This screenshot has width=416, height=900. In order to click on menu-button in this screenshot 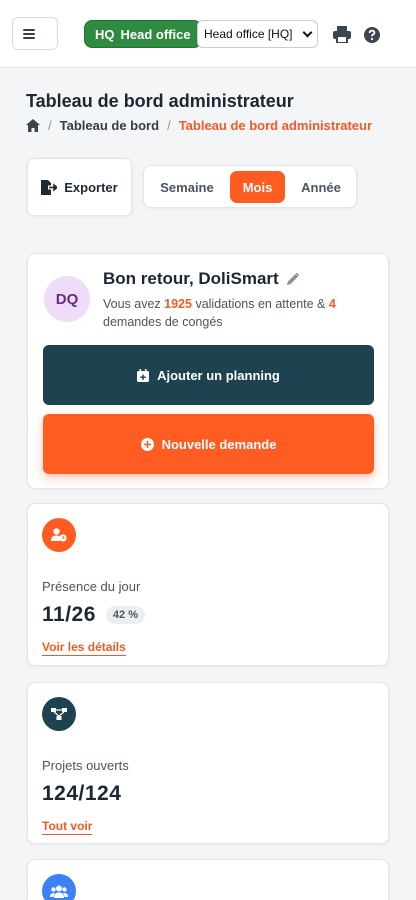, I will do `click(35, 33)`.